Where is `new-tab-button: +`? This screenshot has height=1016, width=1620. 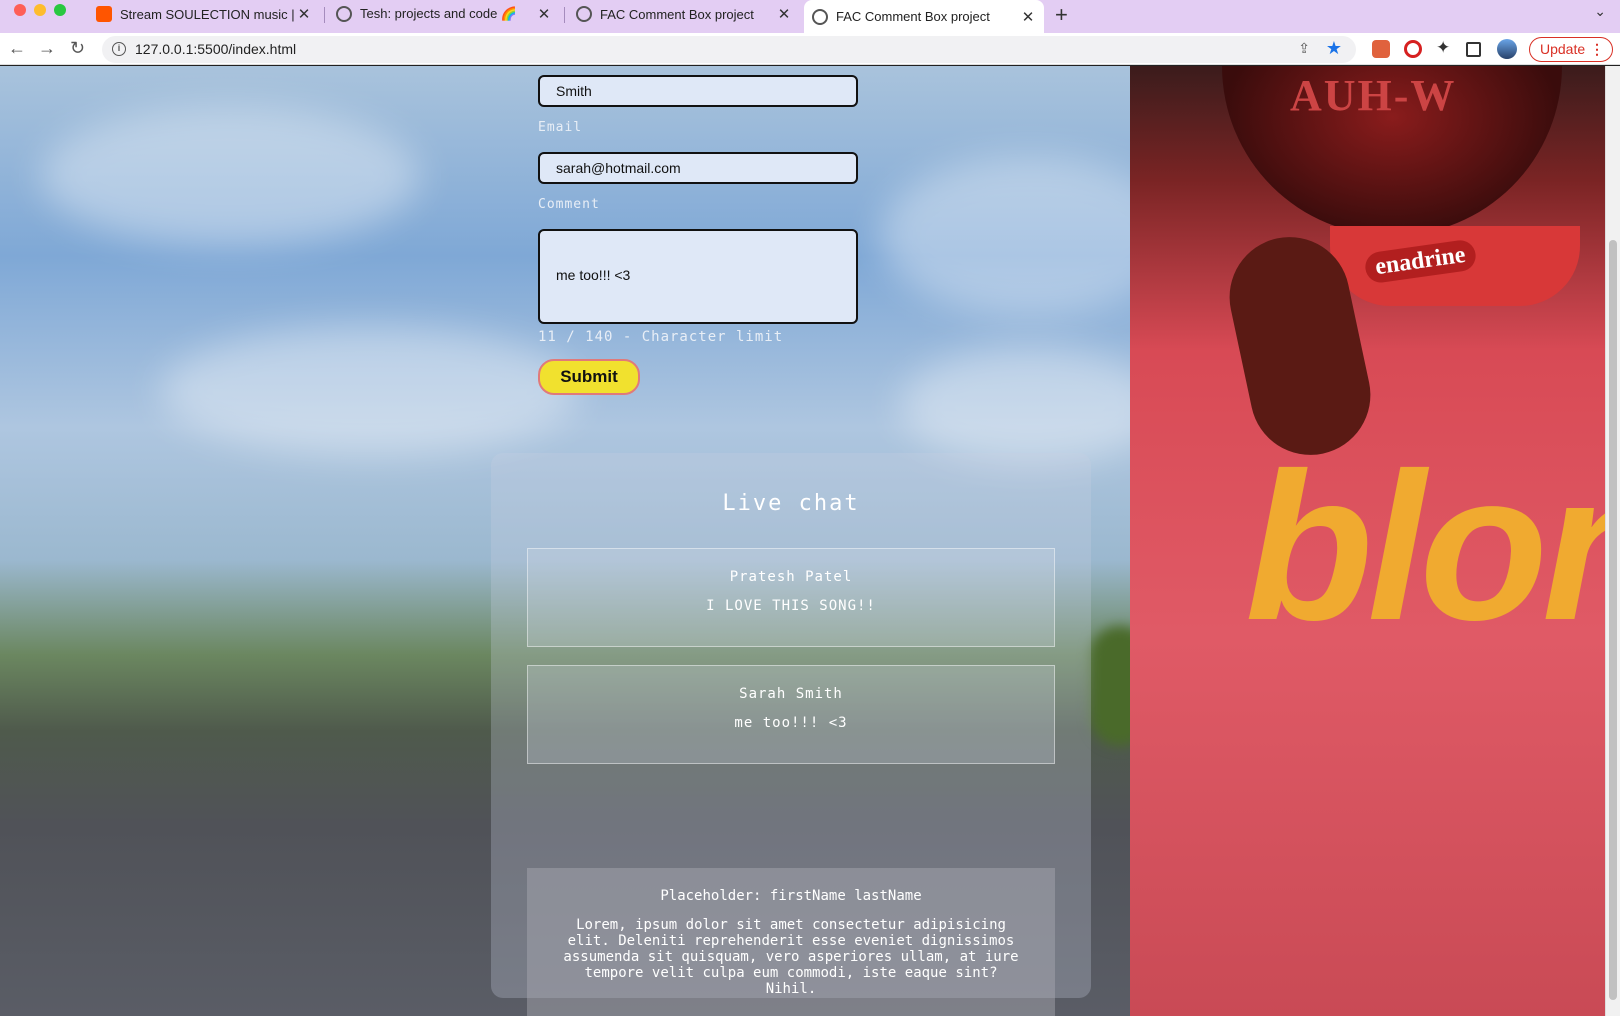
new-tab-button: + is located at coordinates (1061, 15).